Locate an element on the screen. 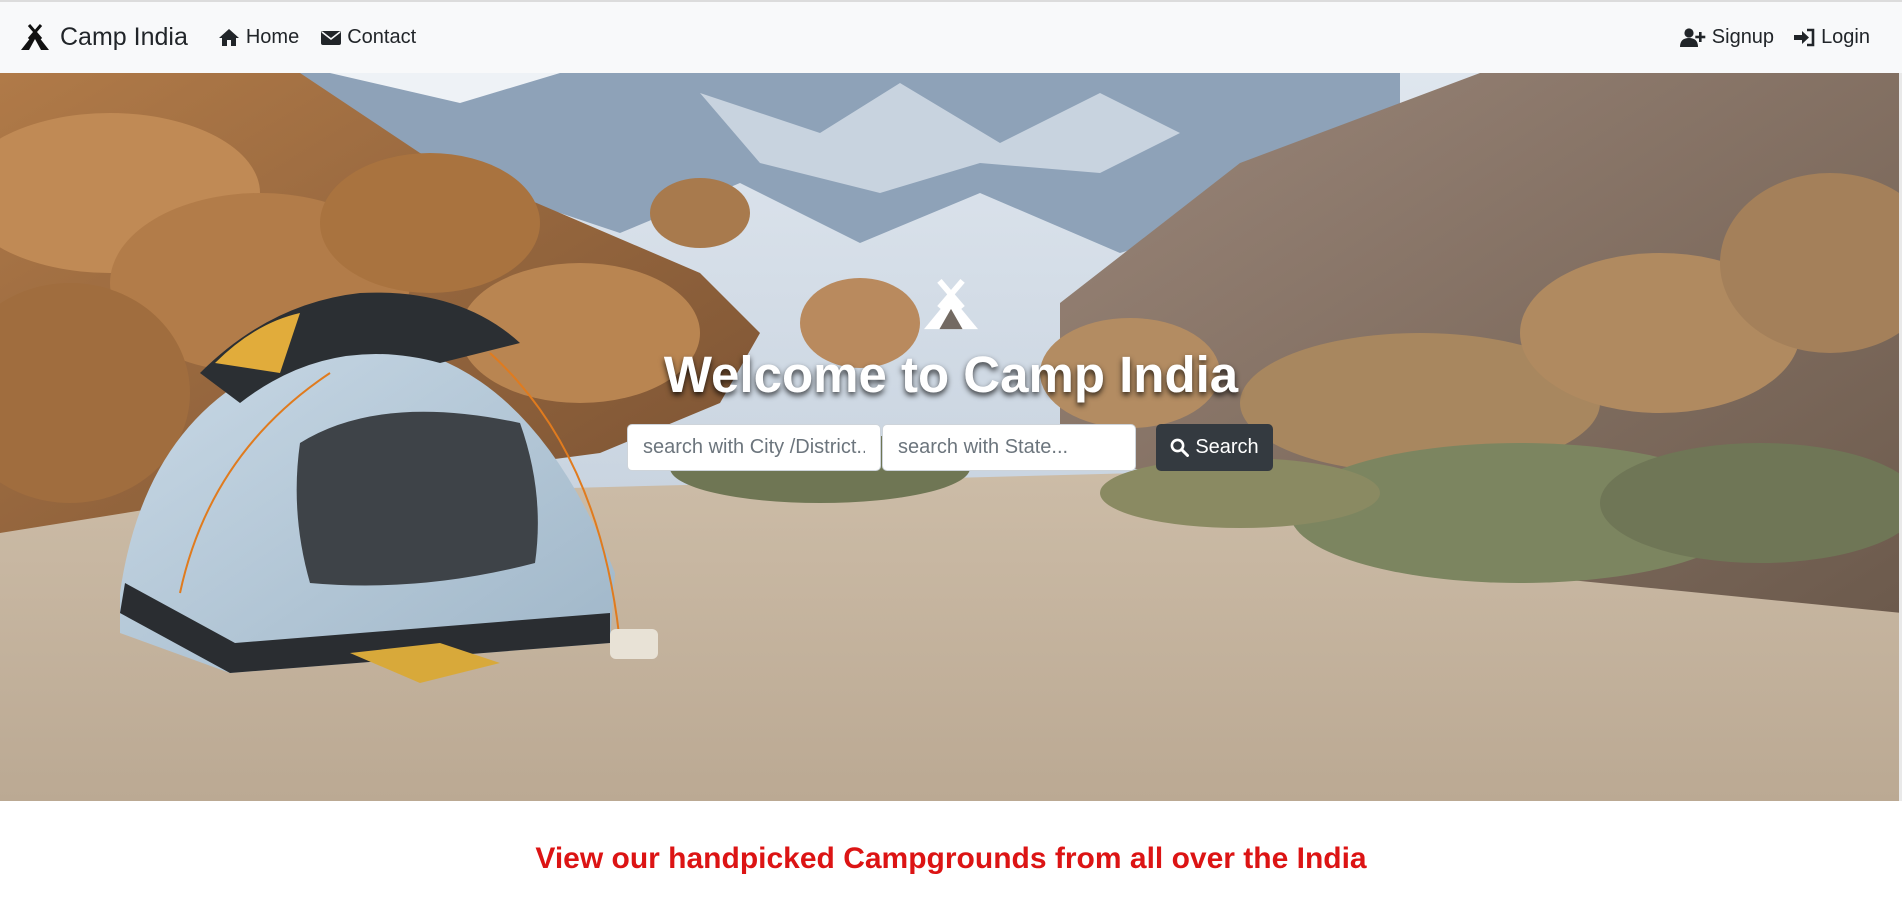 Image resolution: width=1902 pixels, height=904 pixels. search-button: Search is located at coordinates (1214, 447).